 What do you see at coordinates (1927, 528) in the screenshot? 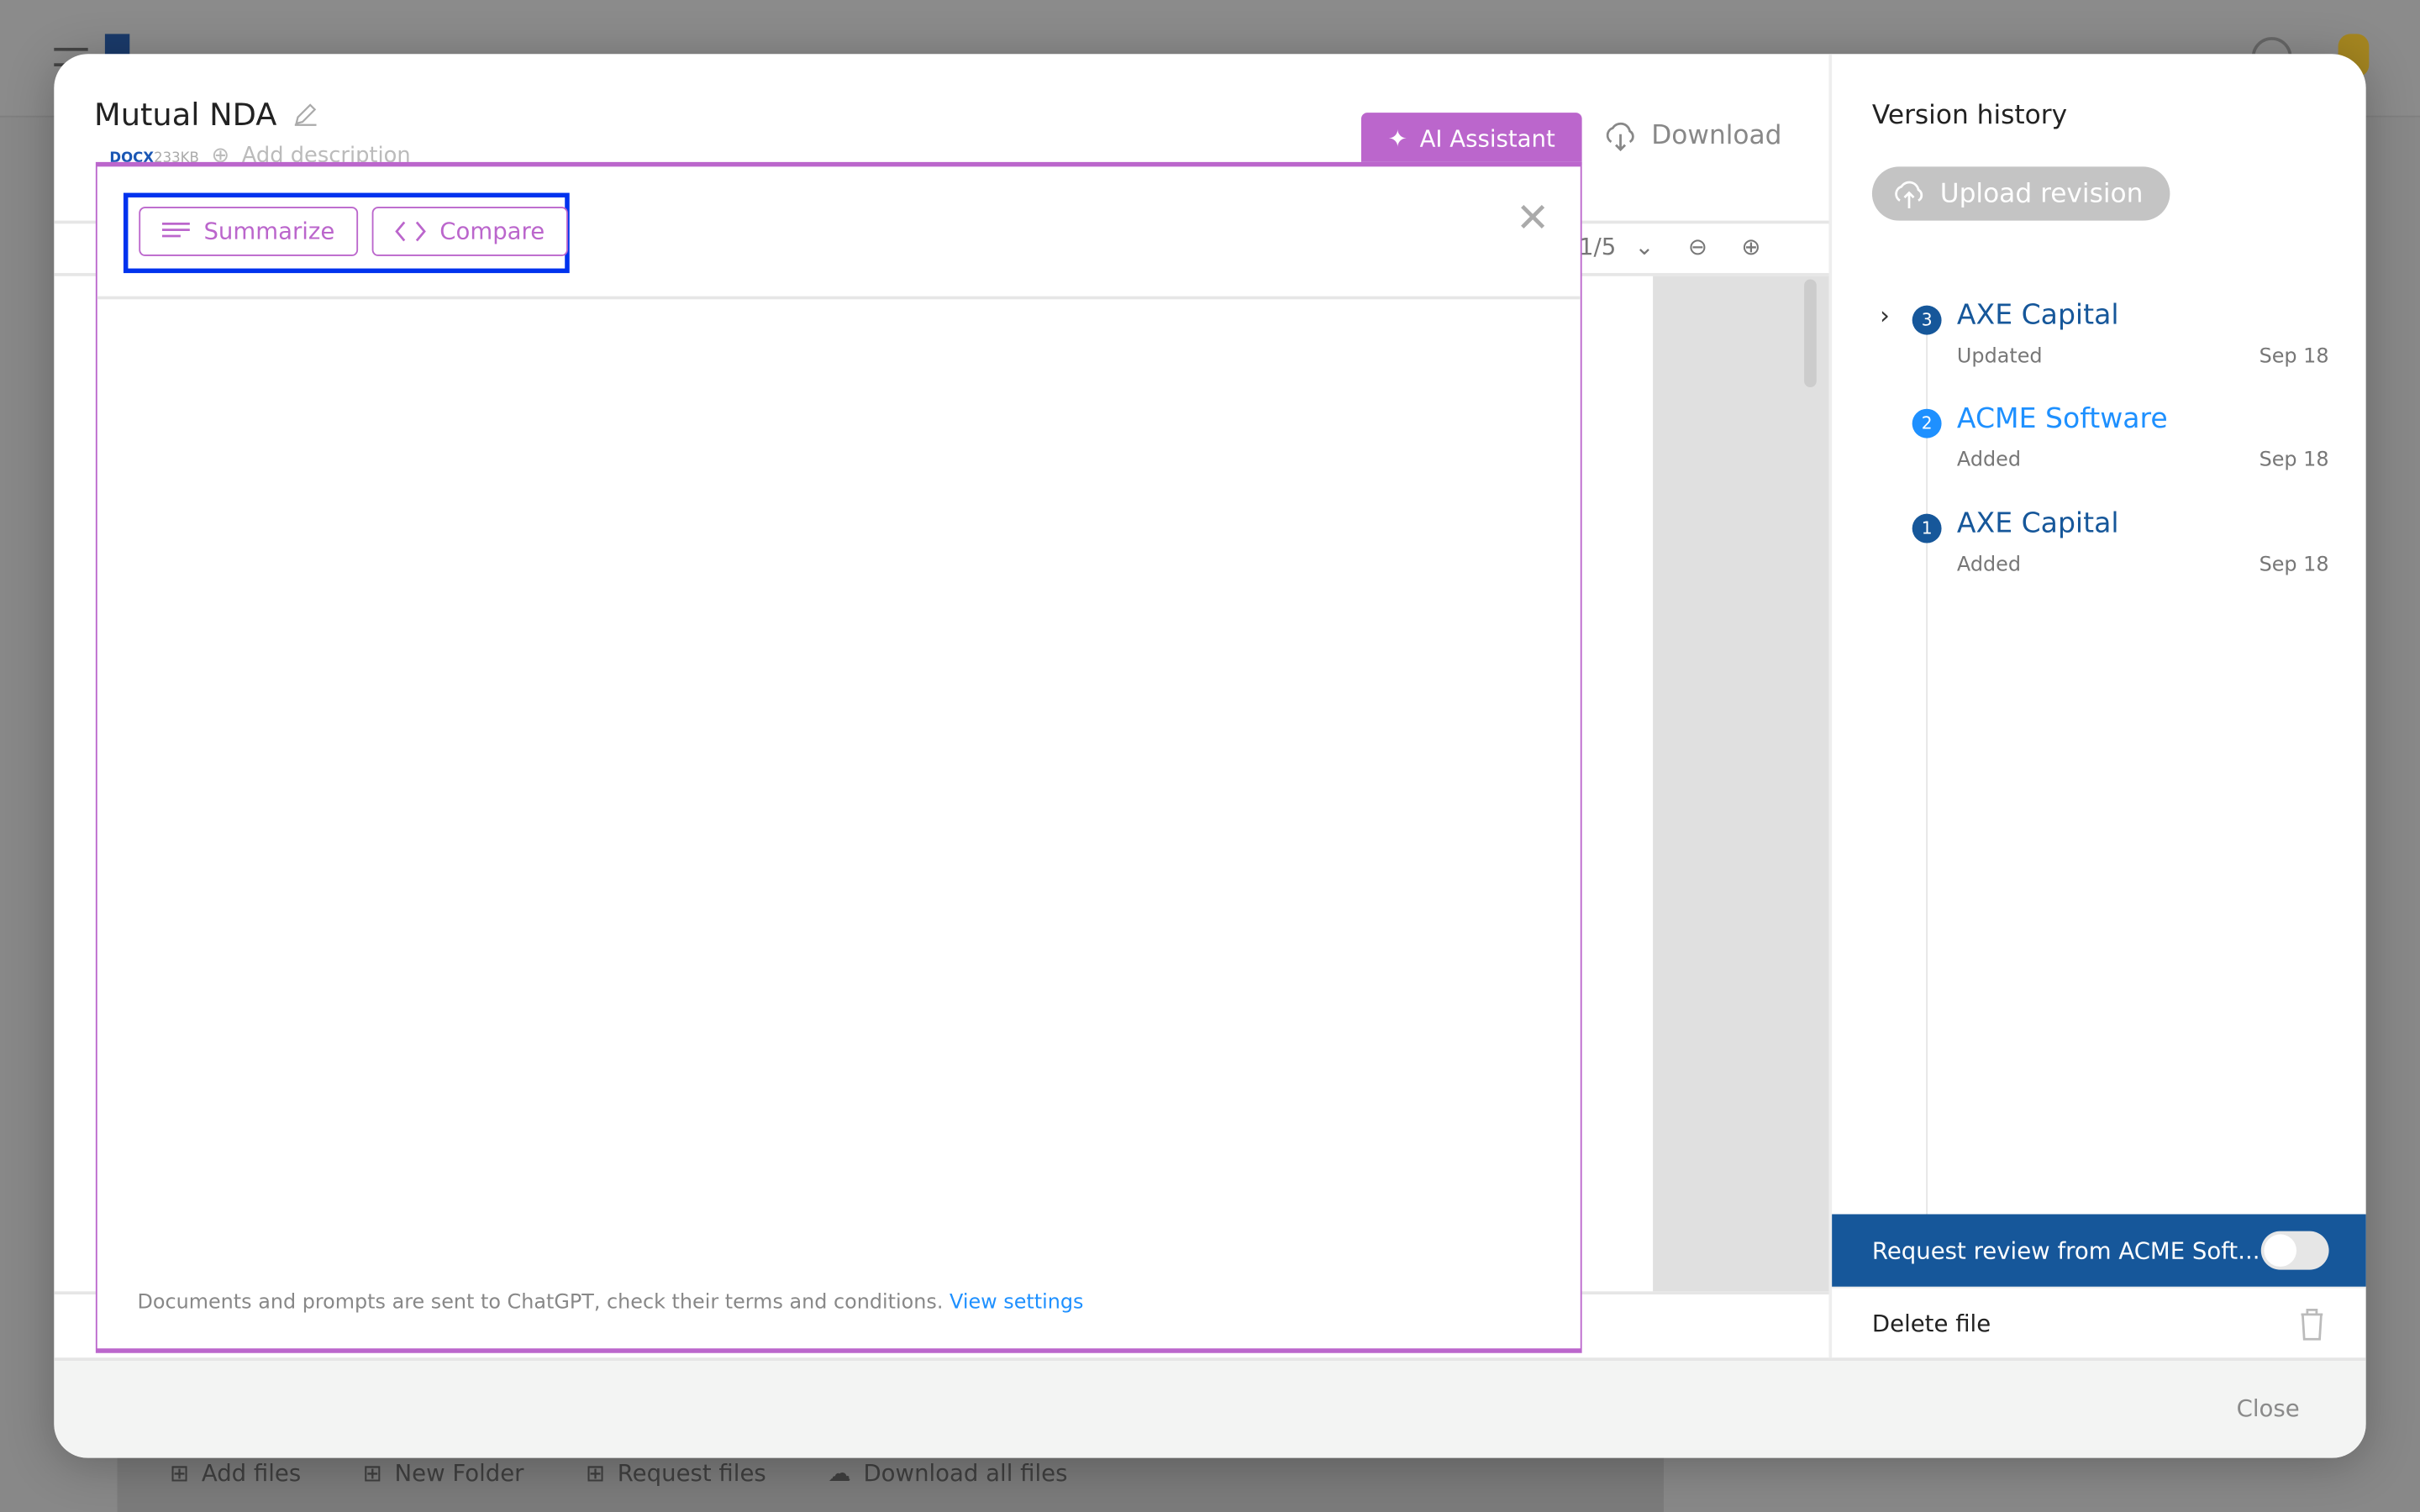
I see `version-badge: 1` at bounding box center [1927, 528].